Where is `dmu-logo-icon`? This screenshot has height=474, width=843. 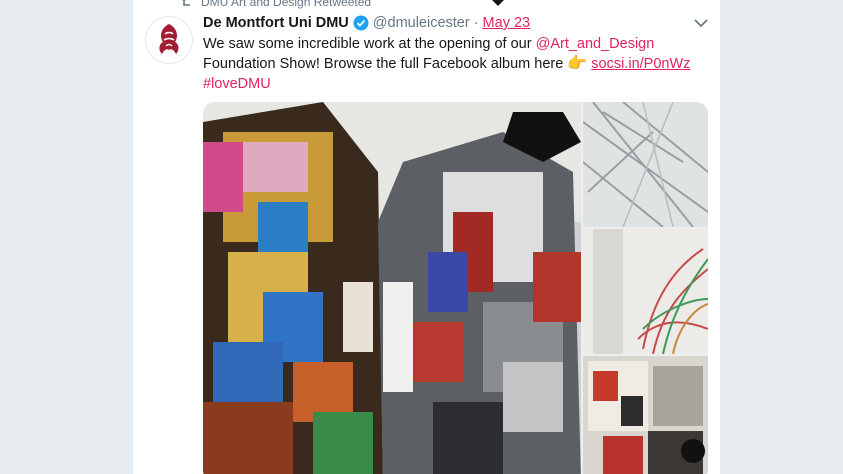 dmu-logo-icon is located at coordinates (169, 39).